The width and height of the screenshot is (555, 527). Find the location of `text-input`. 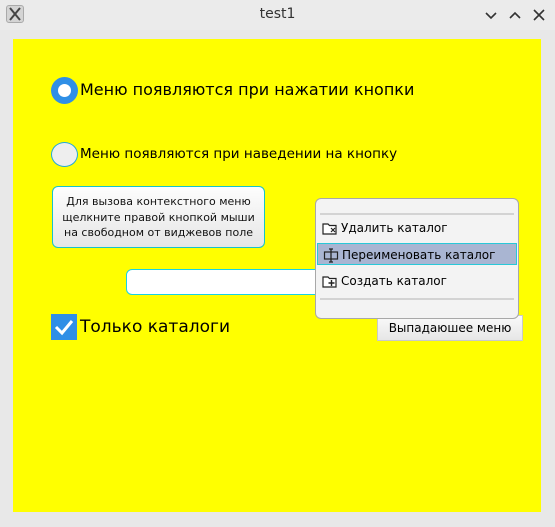

text-input is located at coordinates (226, 282).